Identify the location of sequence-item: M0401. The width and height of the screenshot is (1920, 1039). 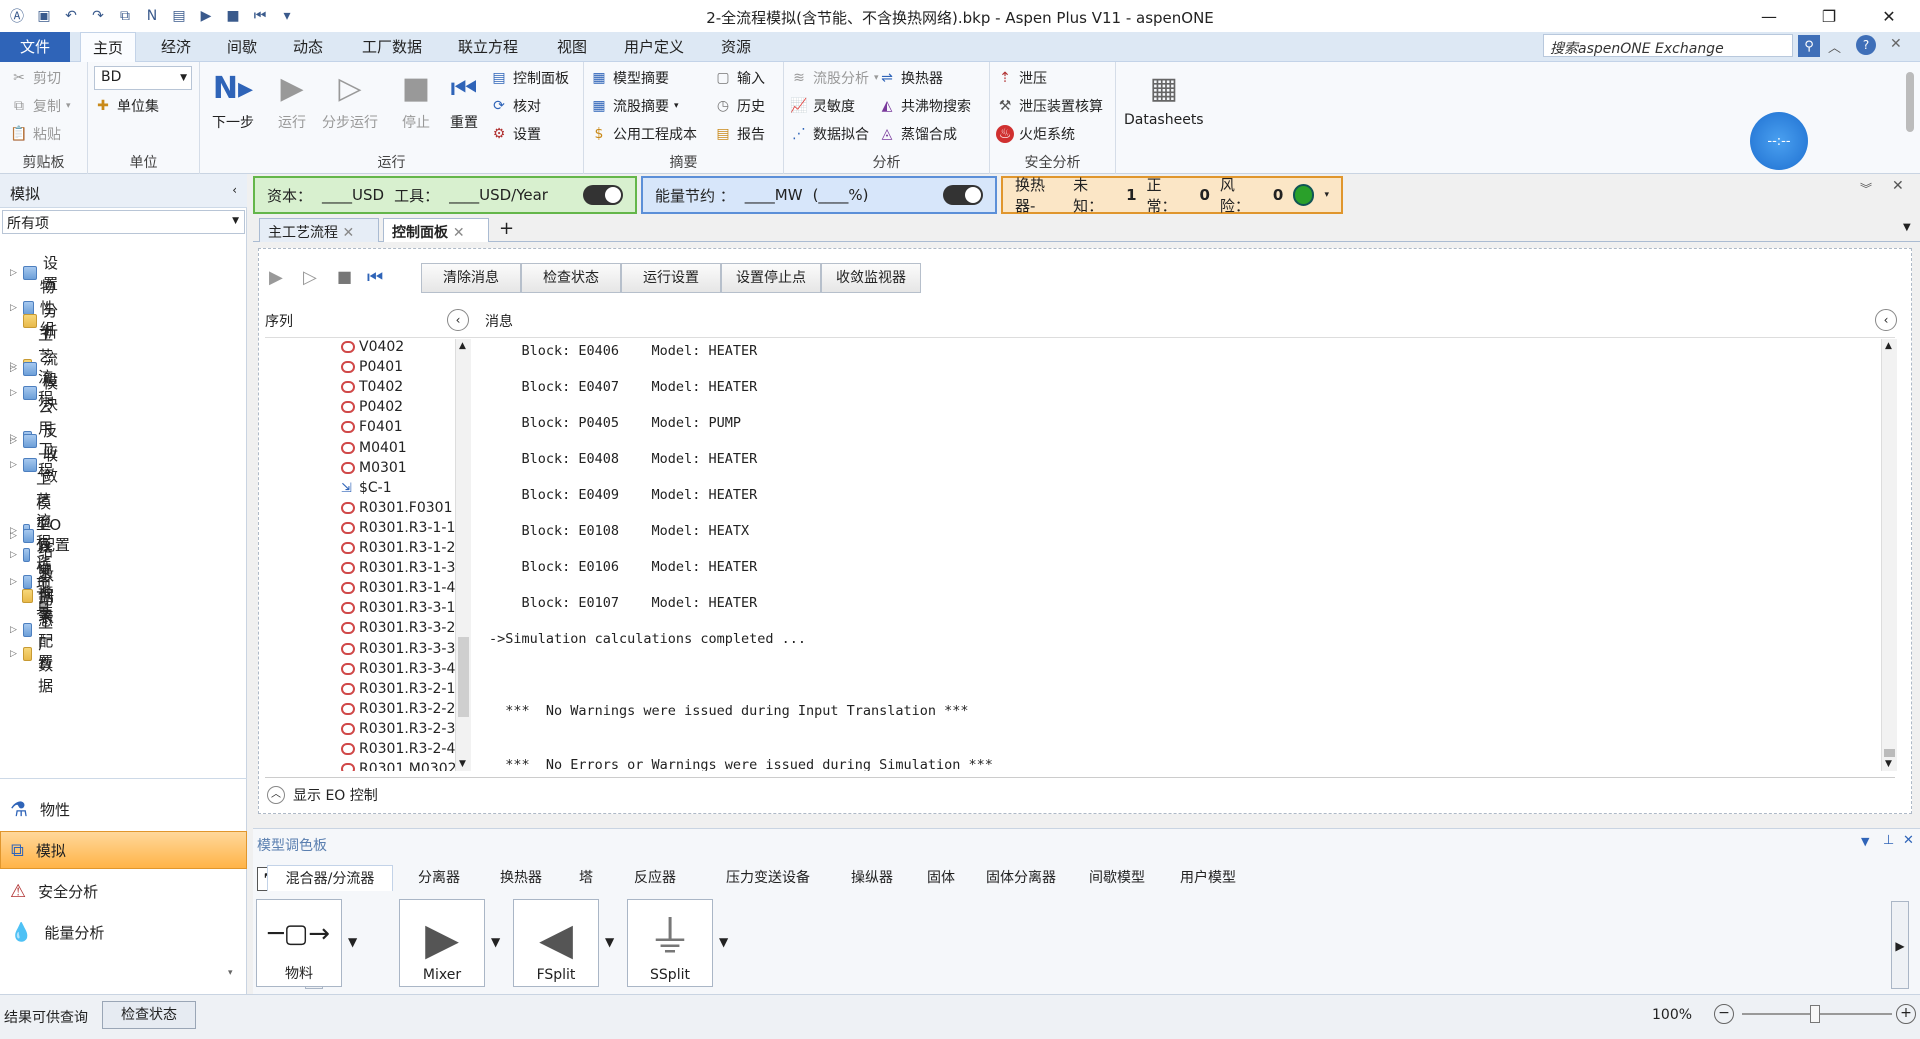
(374, 448).